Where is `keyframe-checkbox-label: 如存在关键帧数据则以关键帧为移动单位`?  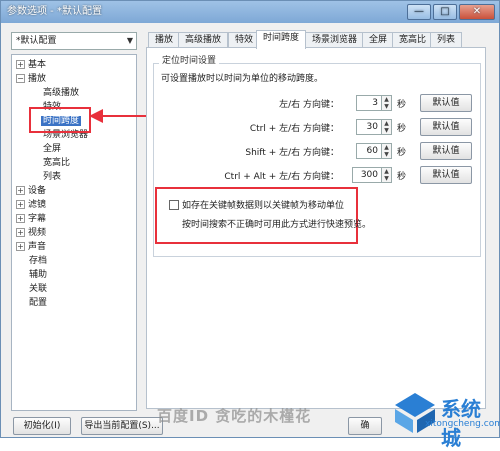 keyframe-checkbox-label: 如存在关键帧数据则以关键帧为移动单位 is located at coordinates (263, 204).